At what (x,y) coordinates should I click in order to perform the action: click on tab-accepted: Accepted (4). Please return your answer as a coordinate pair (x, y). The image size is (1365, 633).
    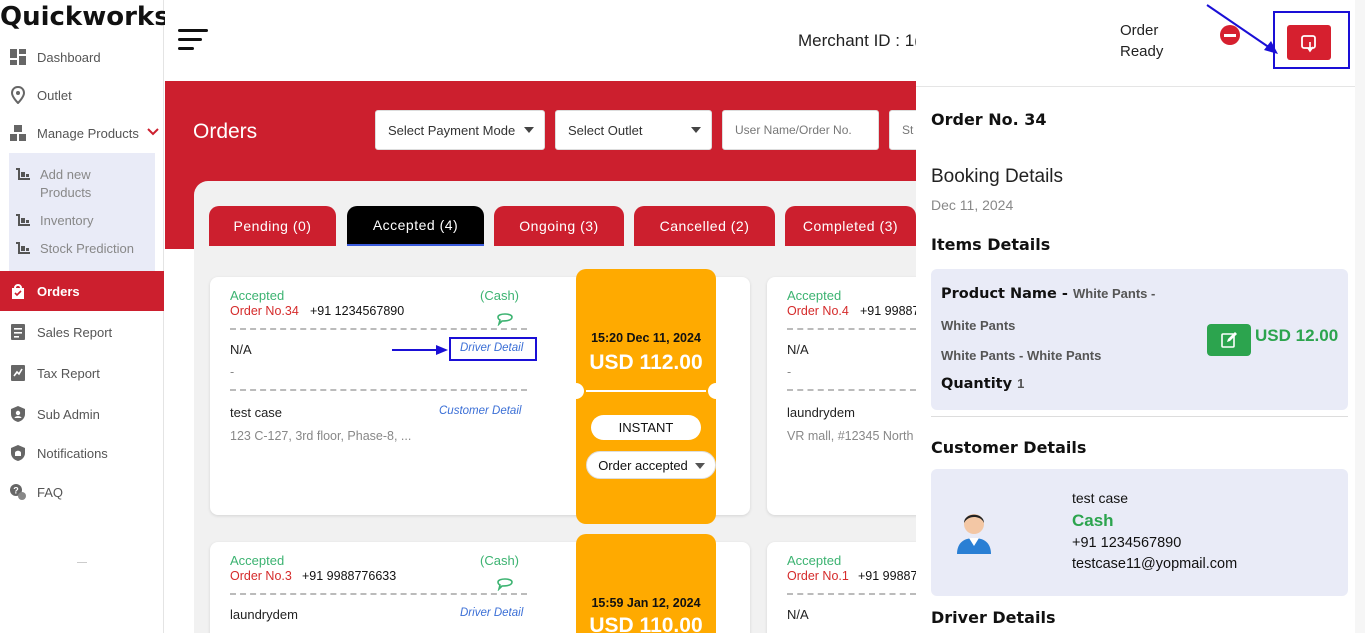
    Looking at the image, I should click on (415, 226).